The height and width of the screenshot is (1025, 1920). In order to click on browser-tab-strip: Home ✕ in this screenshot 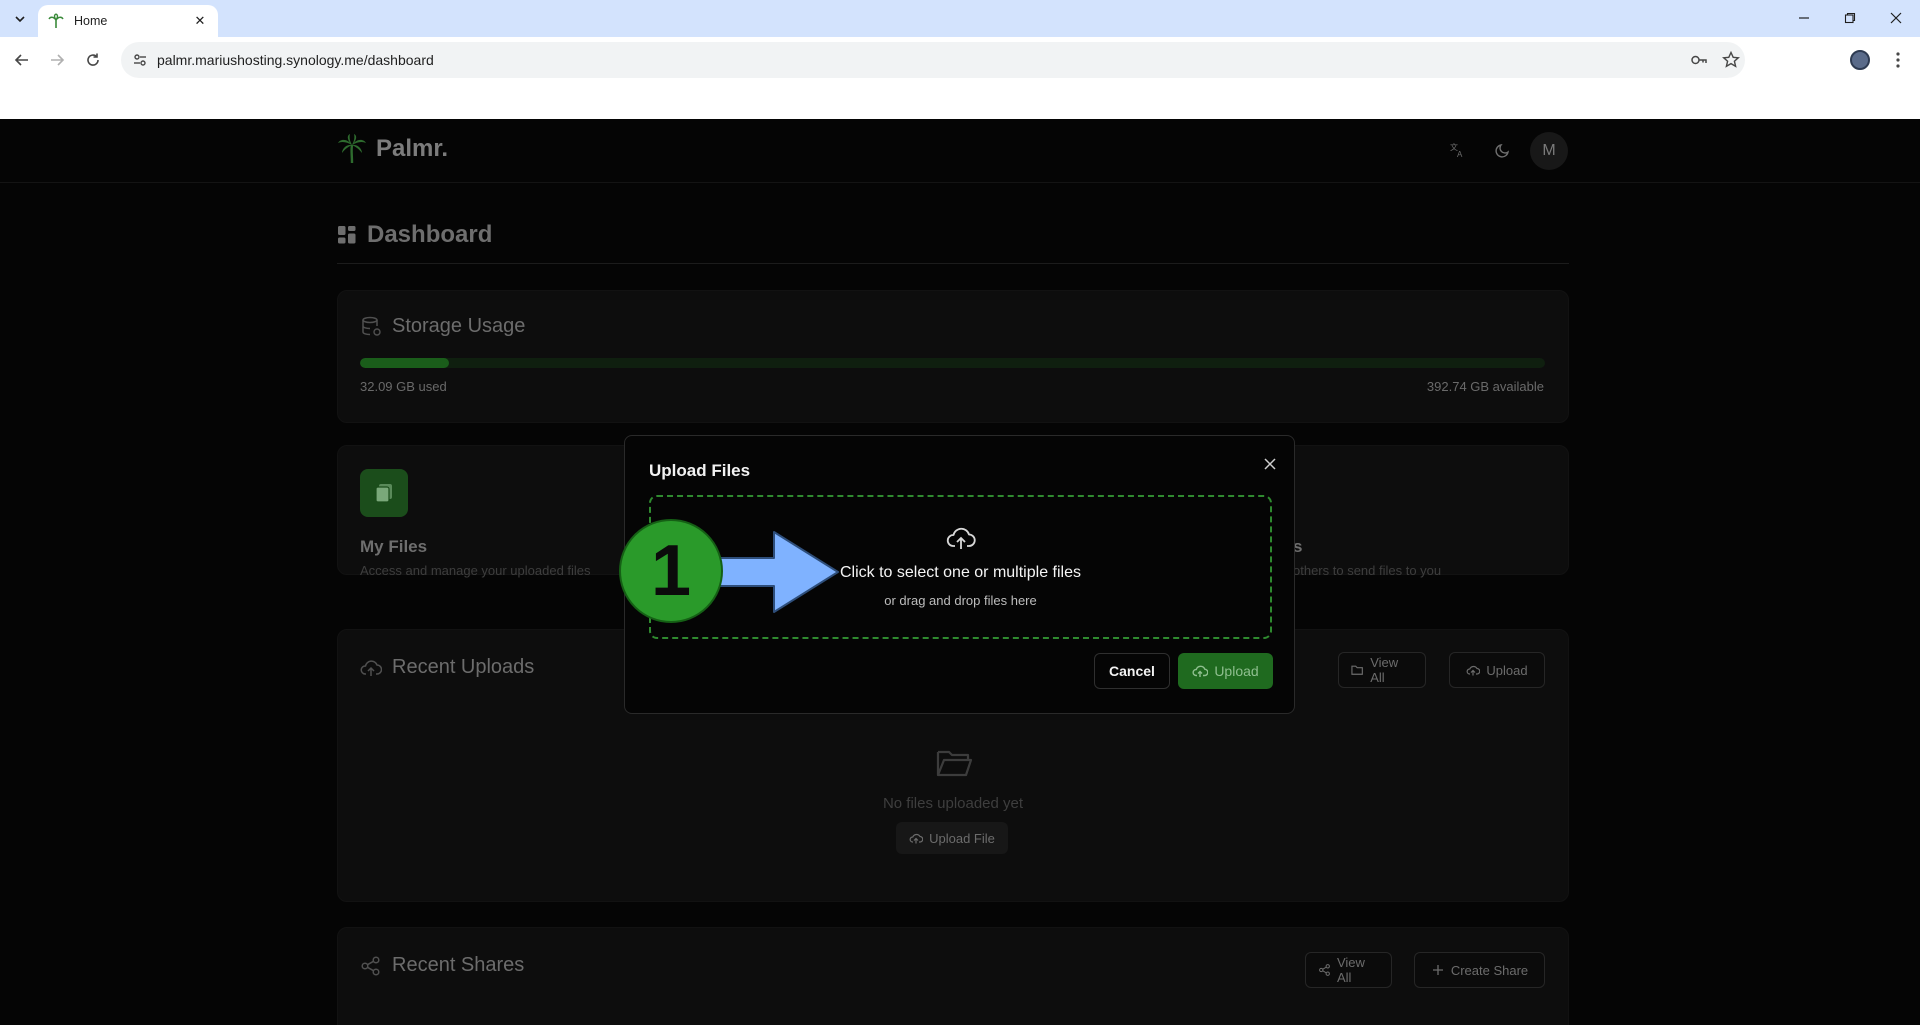, I will do `click(960, 18)`.